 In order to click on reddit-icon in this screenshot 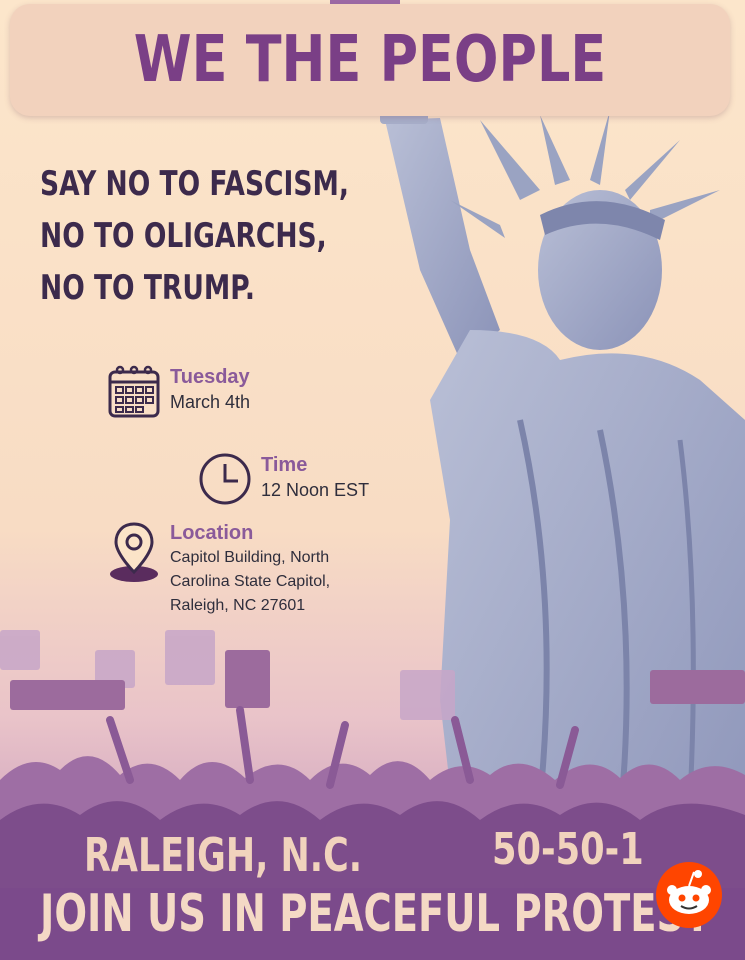, I will do `click(689, 895)`.